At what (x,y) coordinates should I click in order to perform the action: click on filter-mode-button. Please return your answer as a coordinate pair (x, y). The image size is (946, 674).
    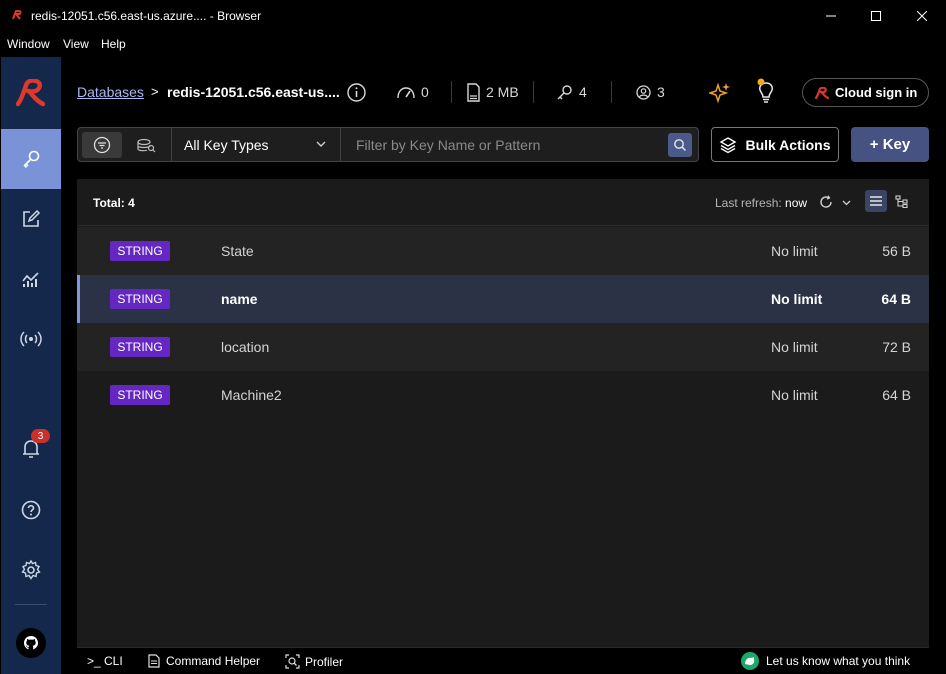
    Looking at the image, I should click on (102, 145).